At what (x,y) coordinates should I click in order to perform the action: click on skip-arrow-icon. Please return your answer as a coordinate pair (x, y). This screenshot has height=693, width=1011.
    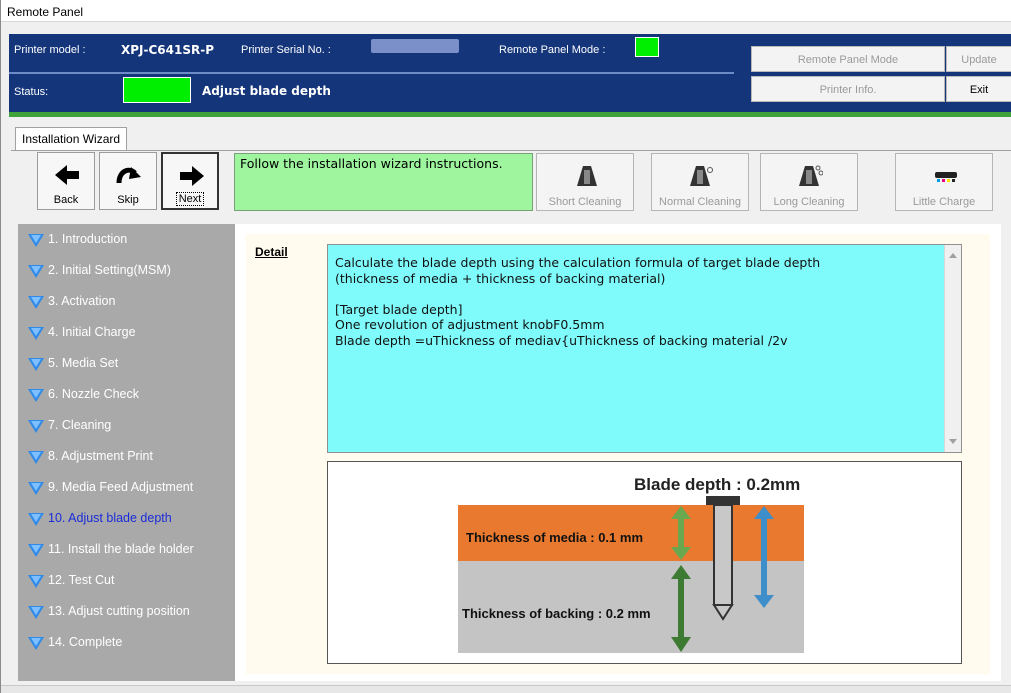
    Looking at the image, I should click on (128, 175).